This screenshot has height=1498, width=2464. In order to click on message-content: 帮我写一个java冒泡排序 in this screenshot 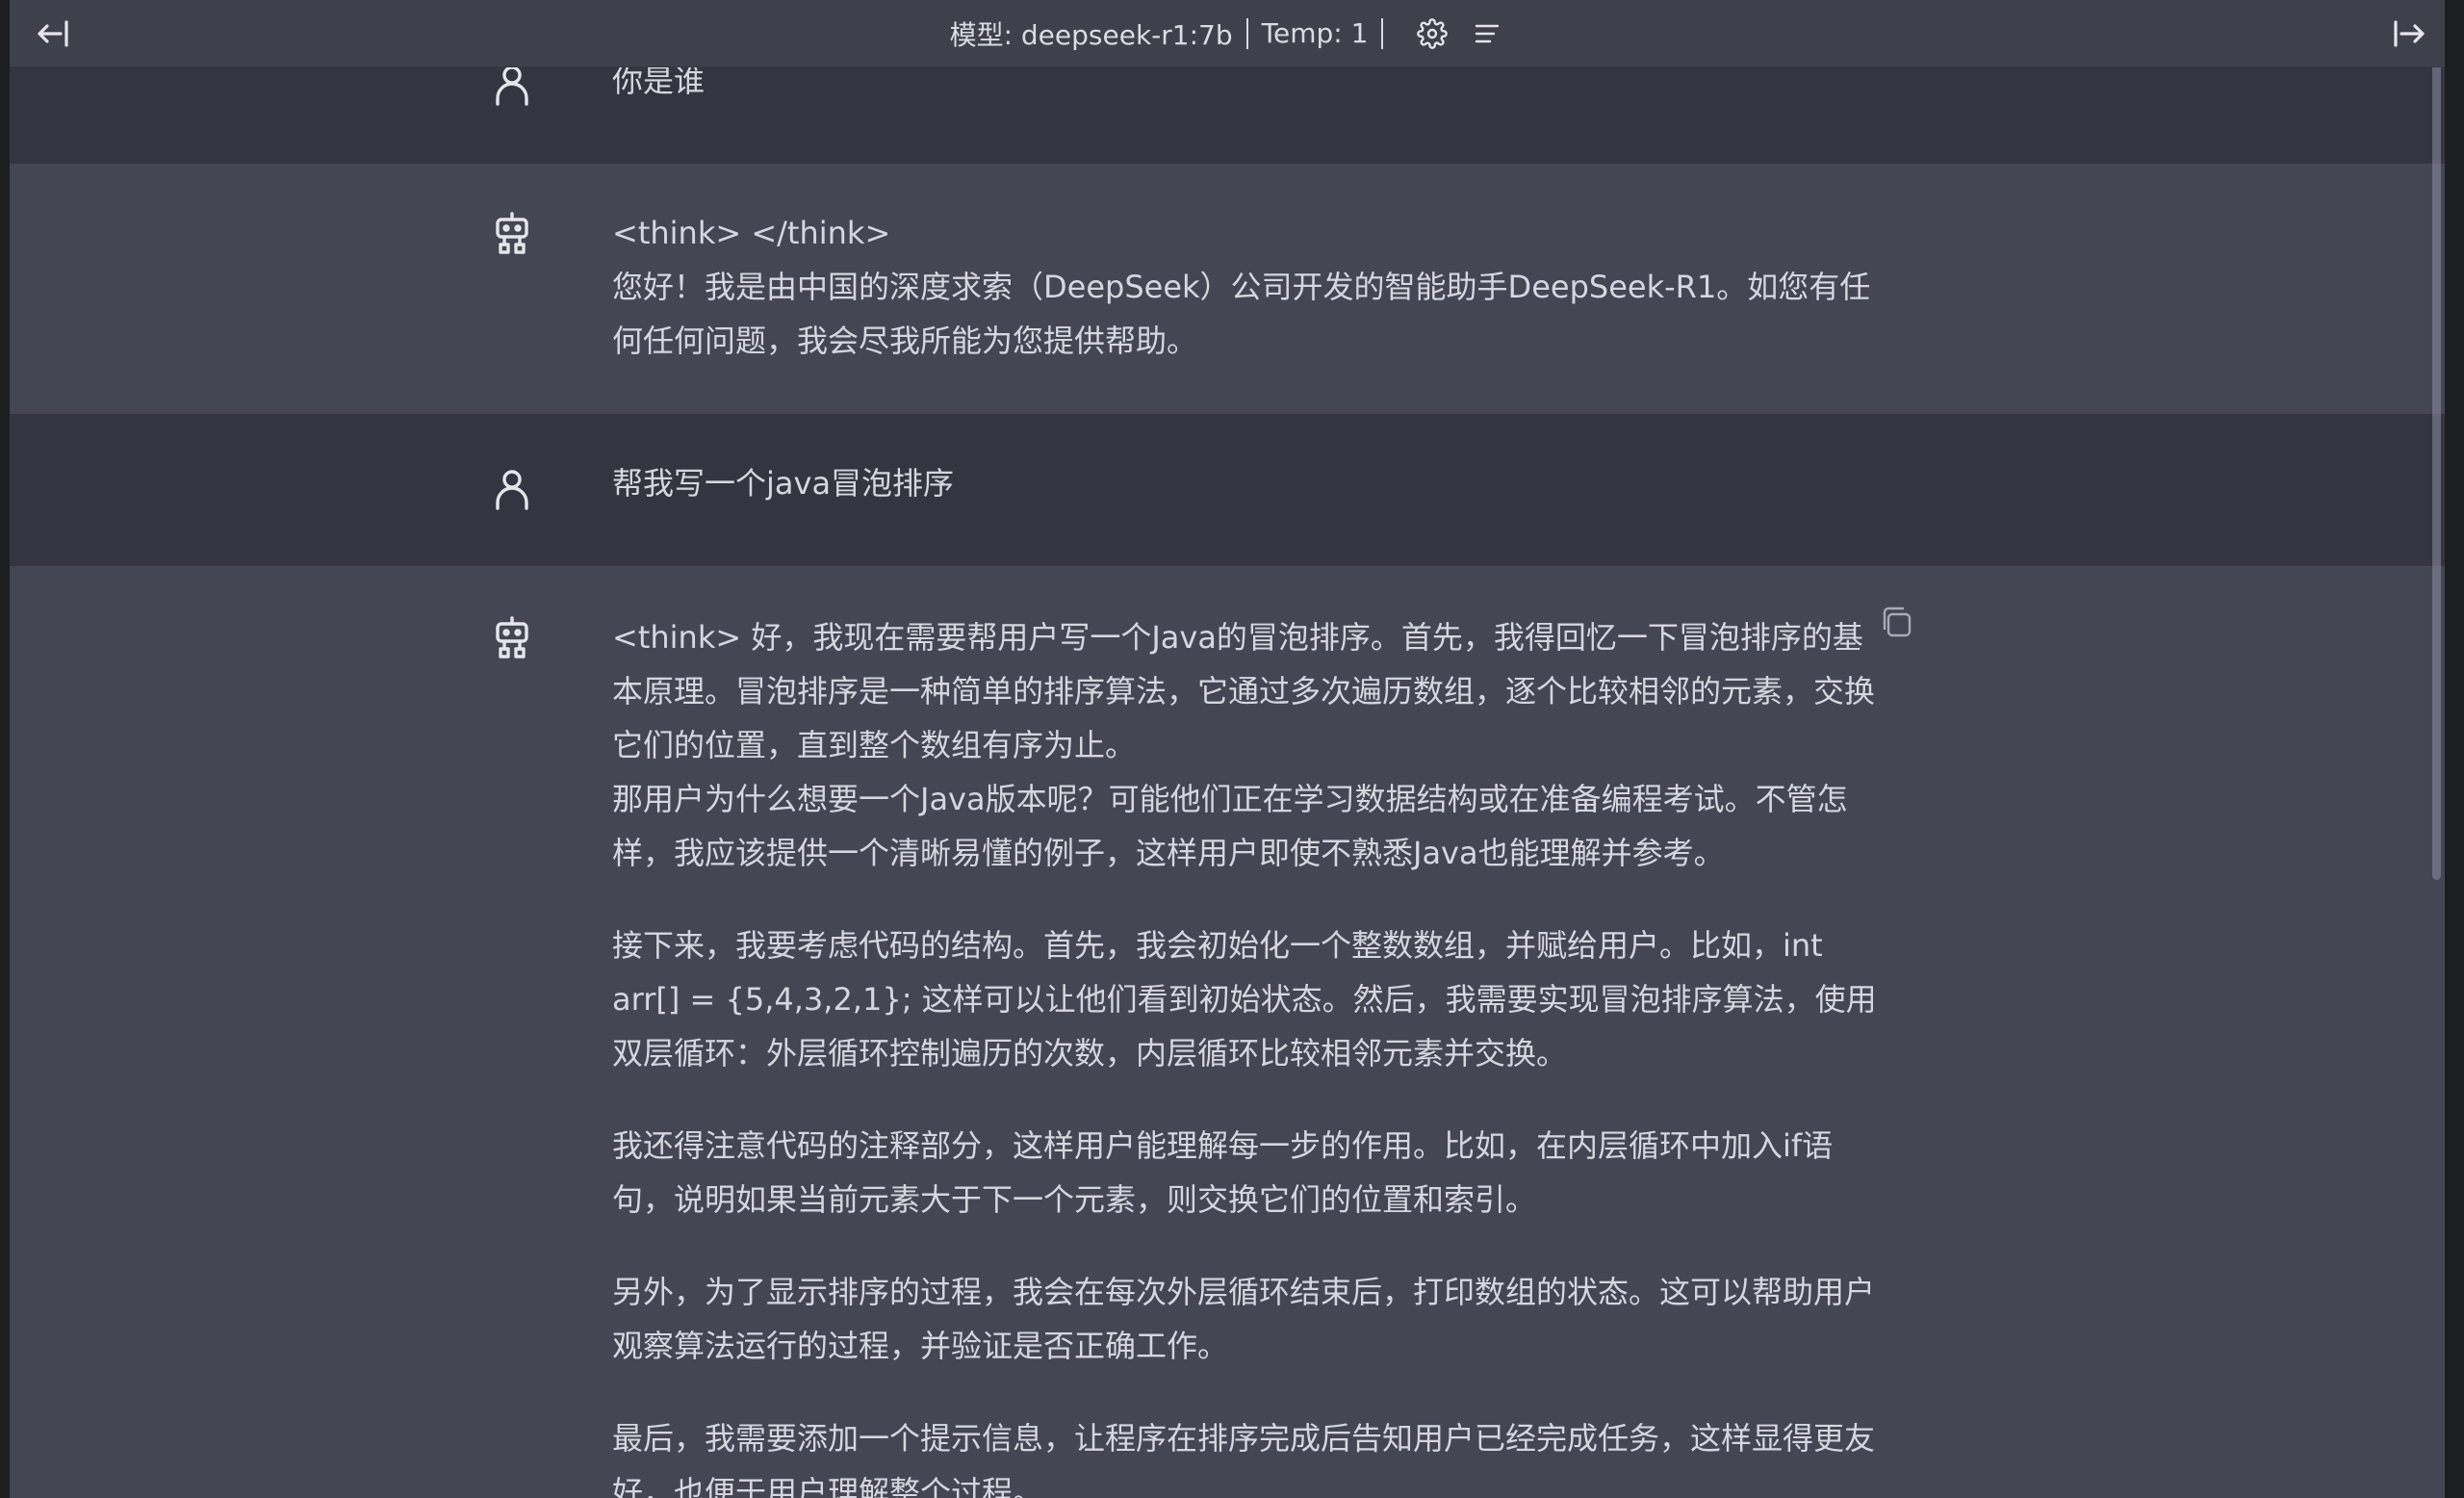, I will do `click(1252, 483)`.